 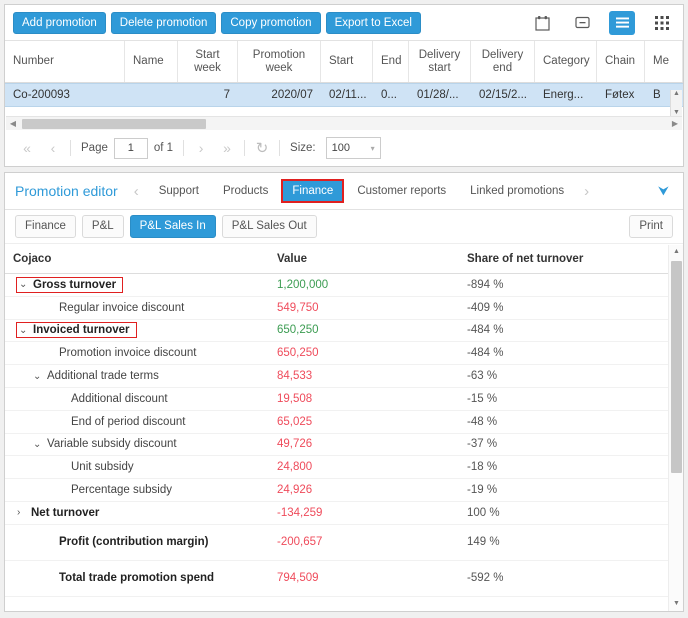 I want to click on pager-first-button: «, so click(x=27, y=148).